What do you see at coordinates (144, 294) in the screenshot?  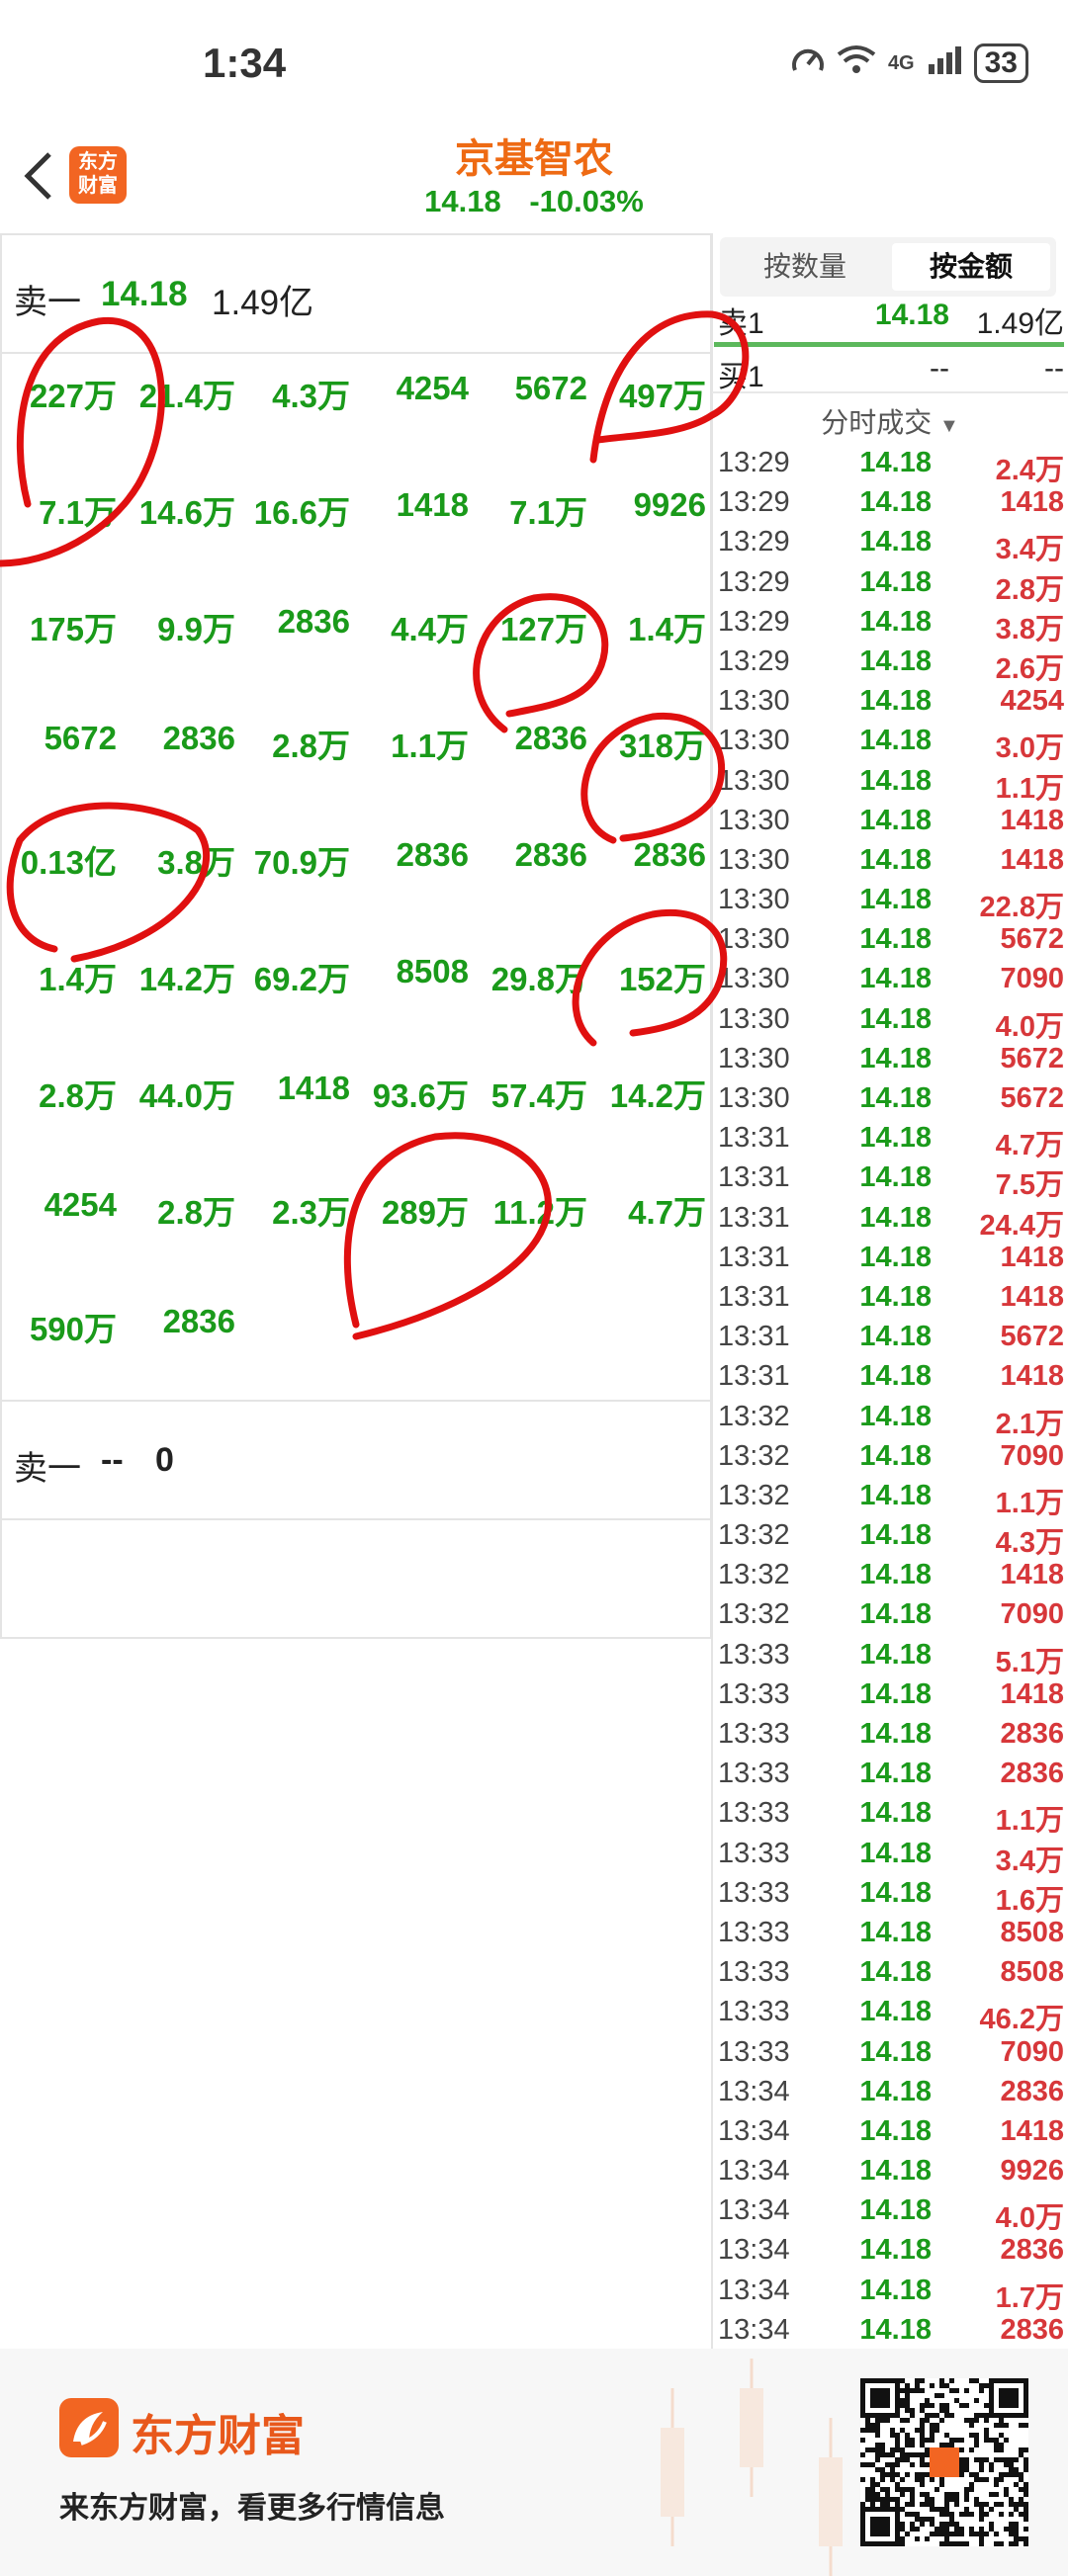 I see `sell-one-price: 14.18` at bounding box center [144, 294].